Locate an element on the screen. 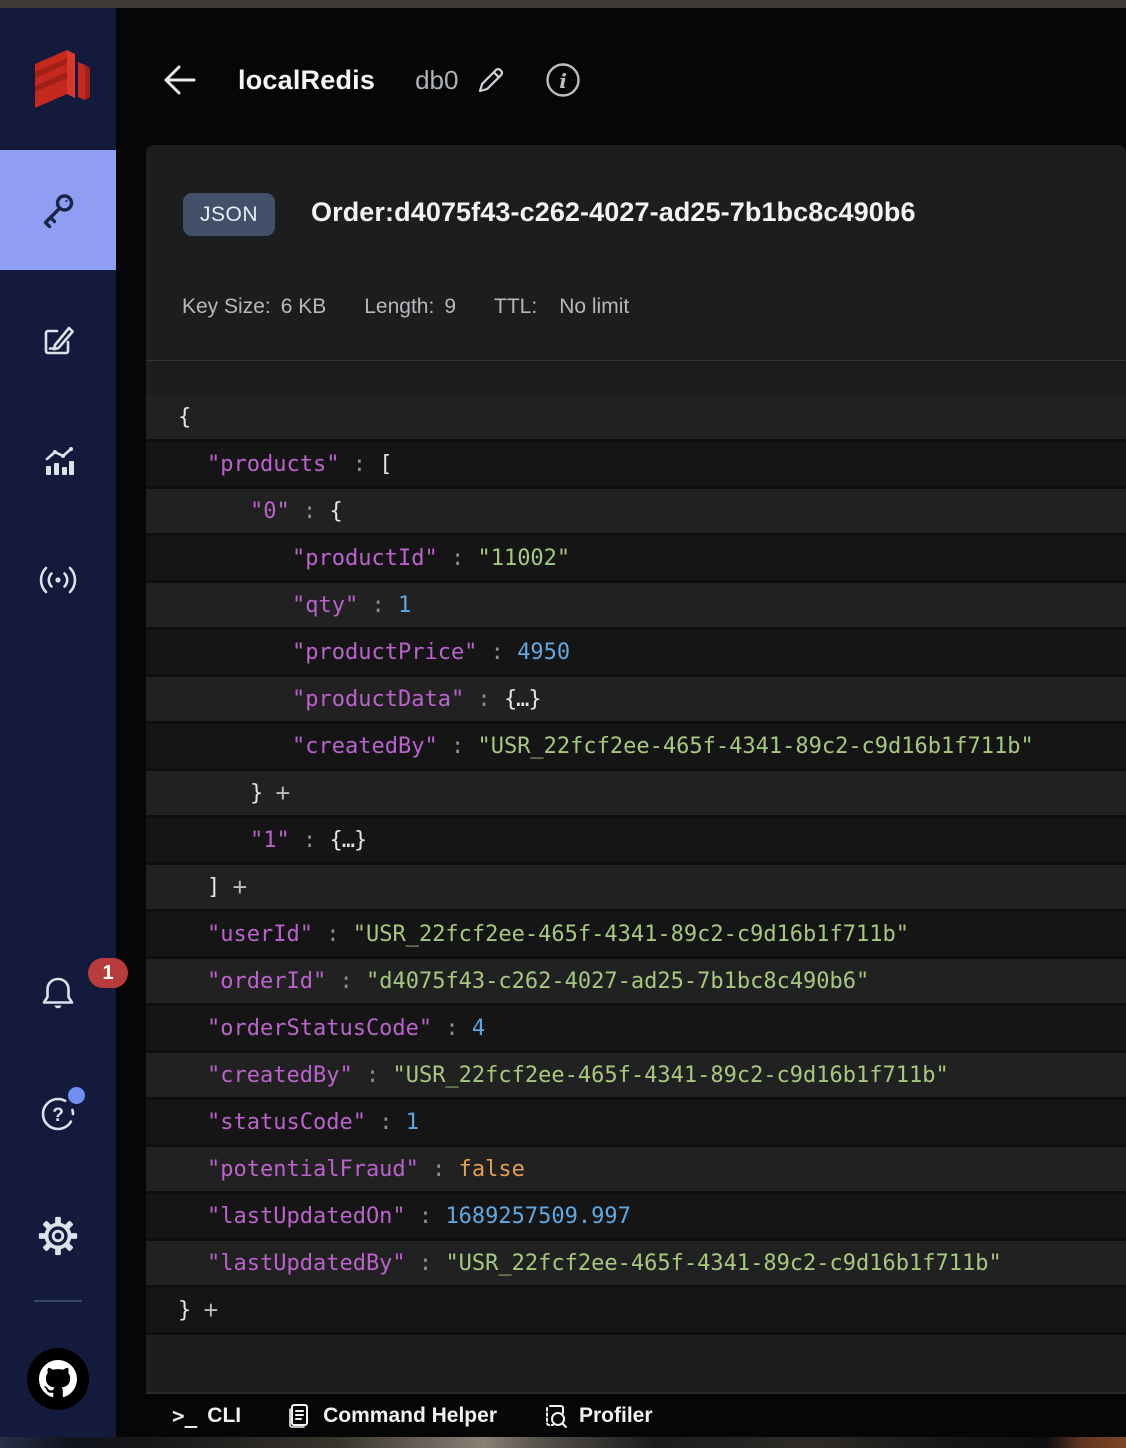 The width and height of the screenshot is (1126, 1448). github-icon is located at coordinates (58, 1379).